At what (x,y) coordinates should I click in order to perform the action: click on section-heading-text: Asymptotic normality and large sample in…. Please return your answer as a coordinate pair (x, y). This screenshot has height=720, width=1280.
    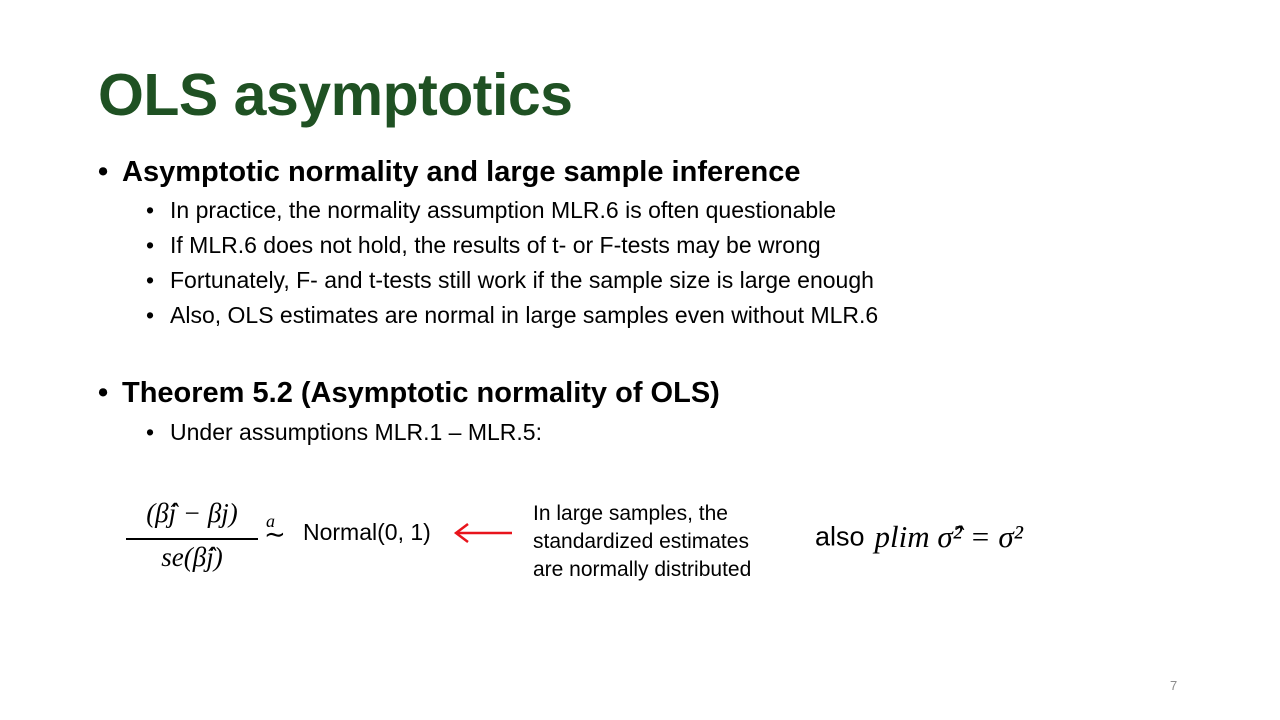
    Looking at the image, I should click on (461, 172).